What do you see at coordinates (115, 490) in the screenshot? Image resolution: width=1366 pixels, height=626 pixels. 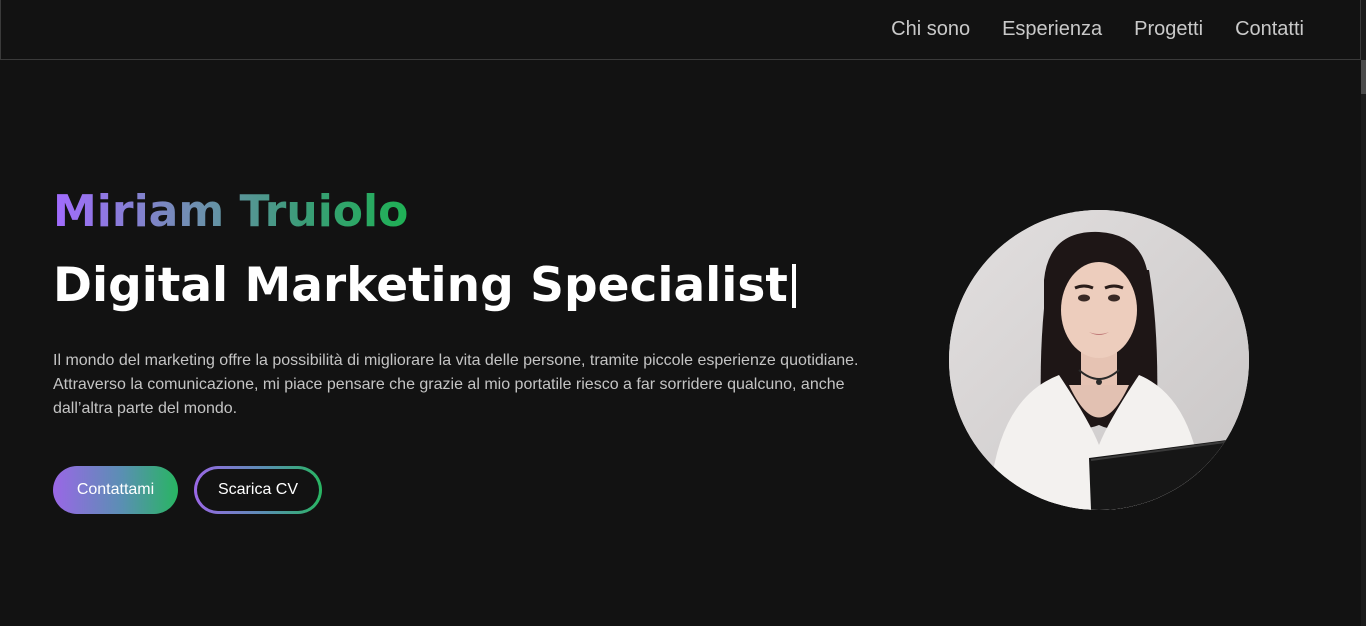 I see `contact-button: Contattami` at bounding box center [115, 490].